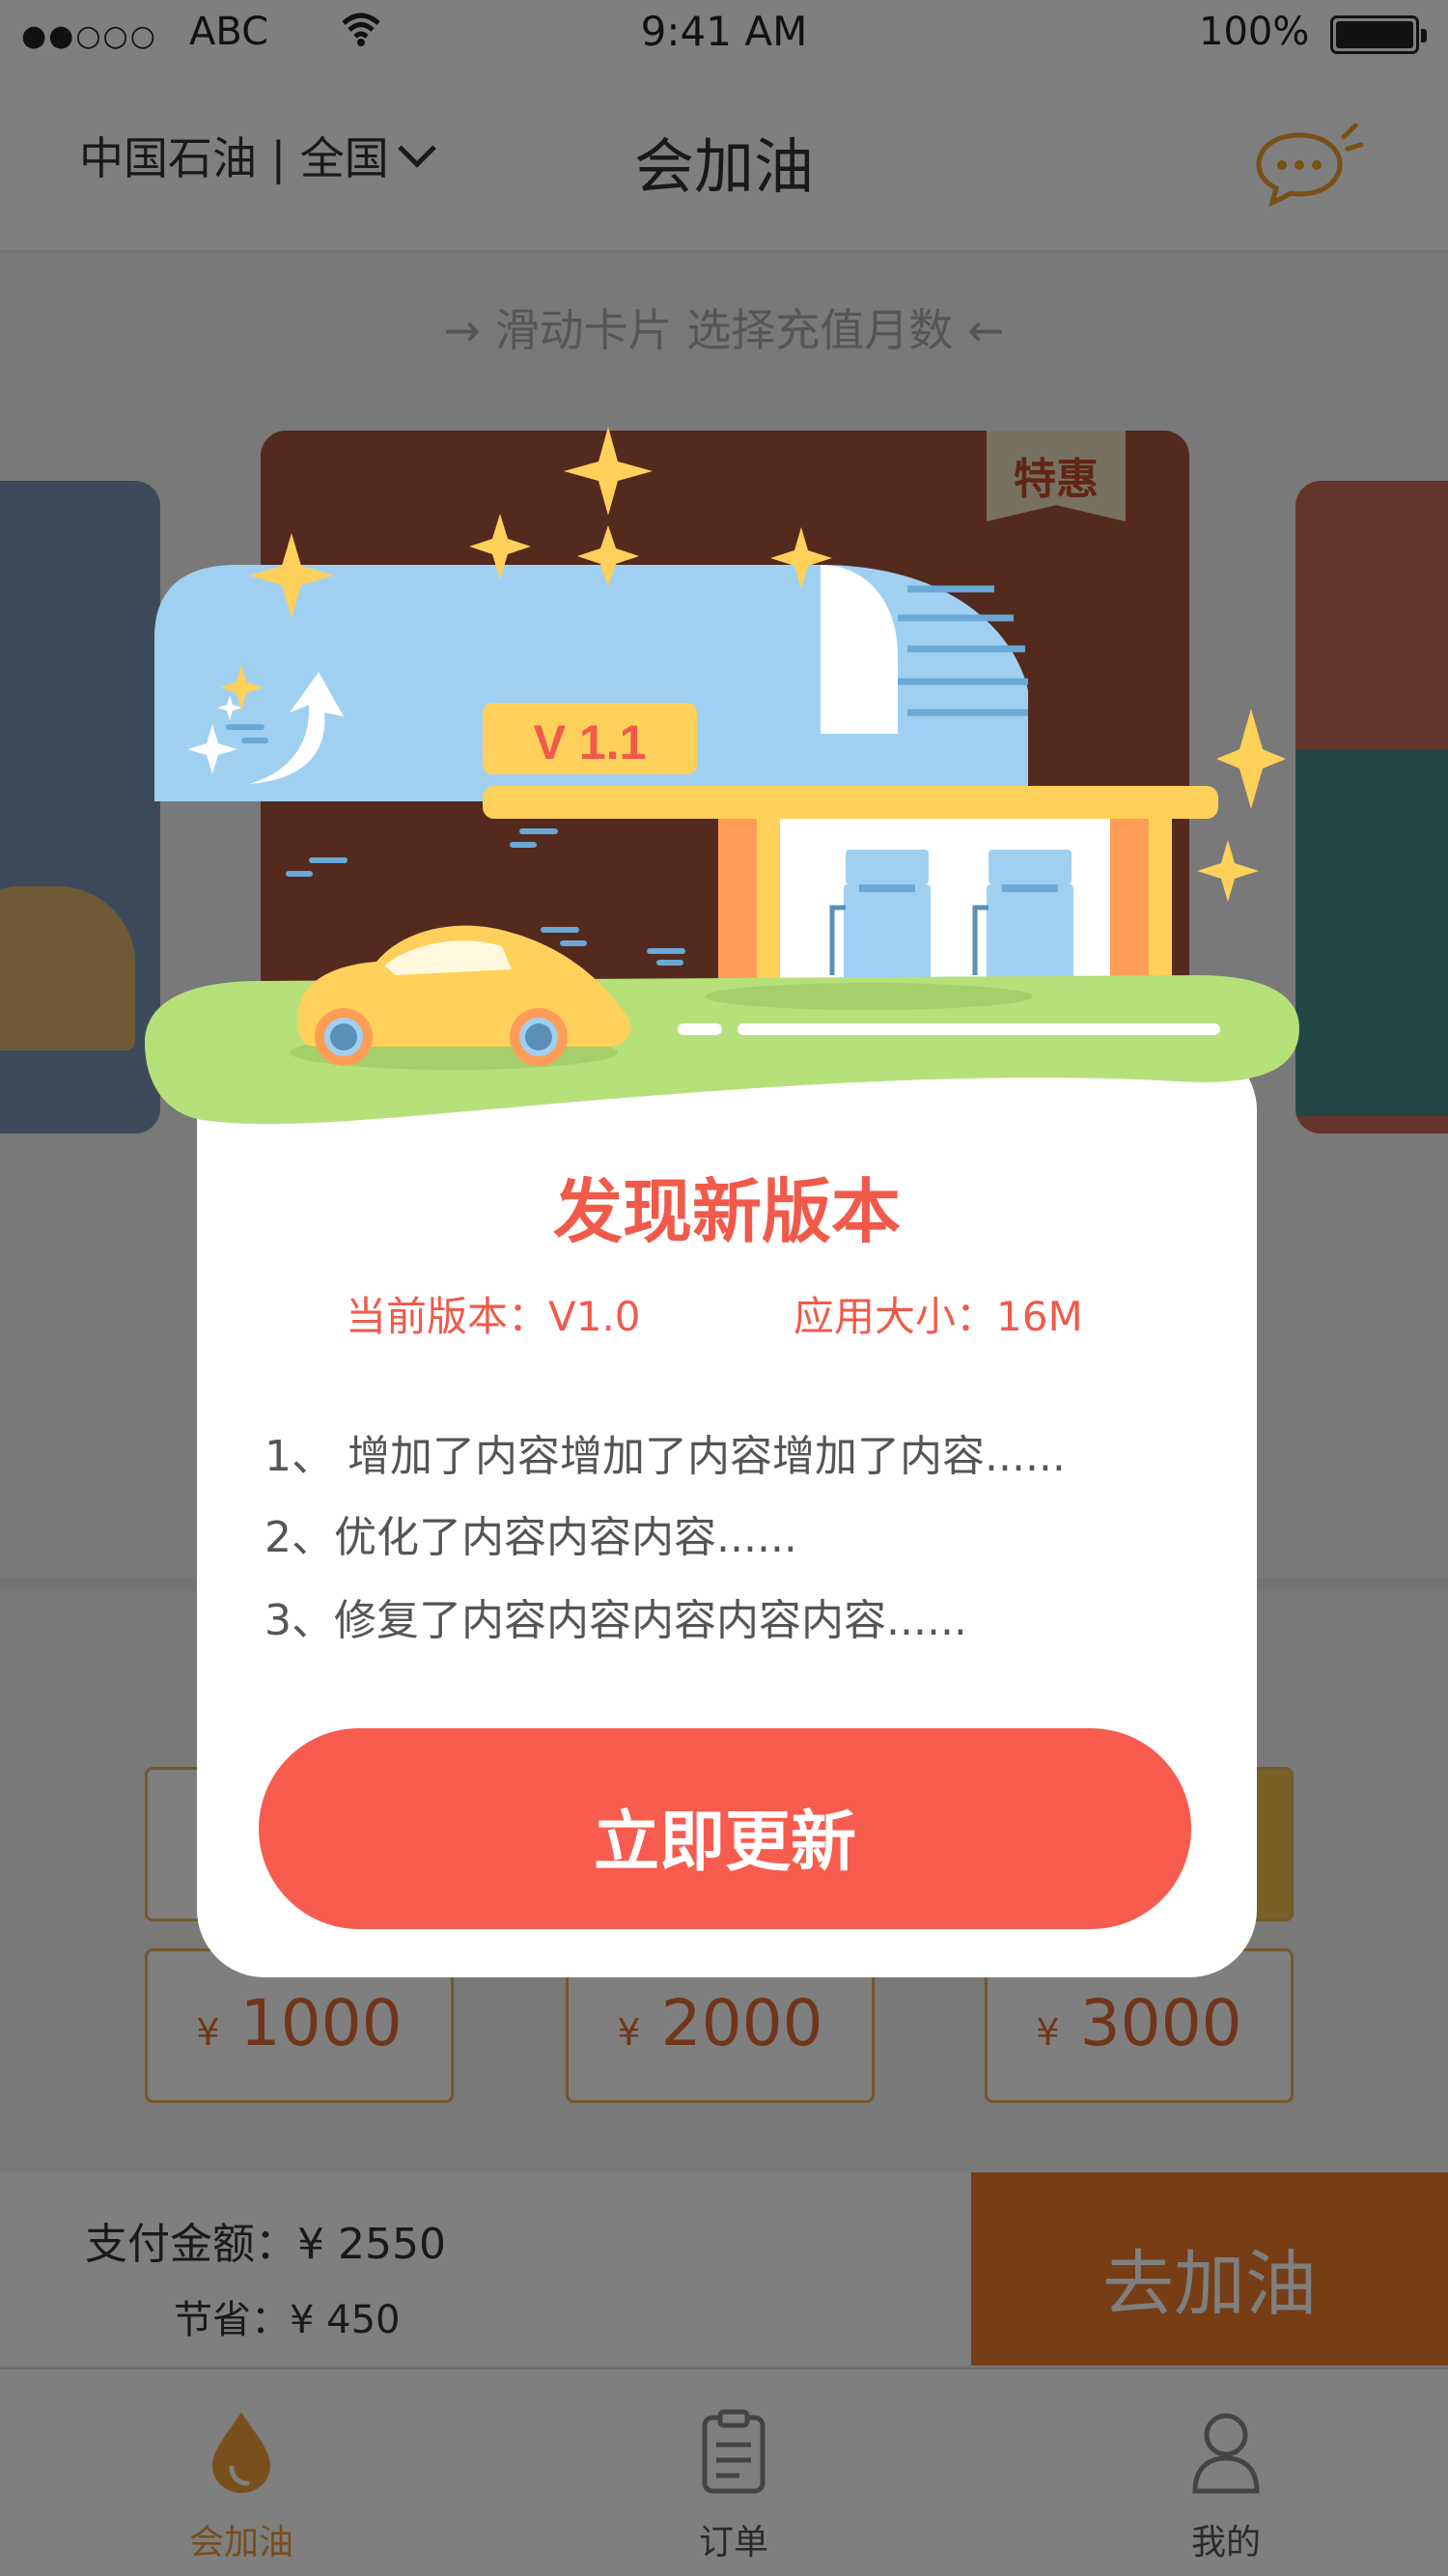  Describe the element at coordinates (494, 1317) in the screenshot. I see `current-version: 当前版本：V1.0` at that location.